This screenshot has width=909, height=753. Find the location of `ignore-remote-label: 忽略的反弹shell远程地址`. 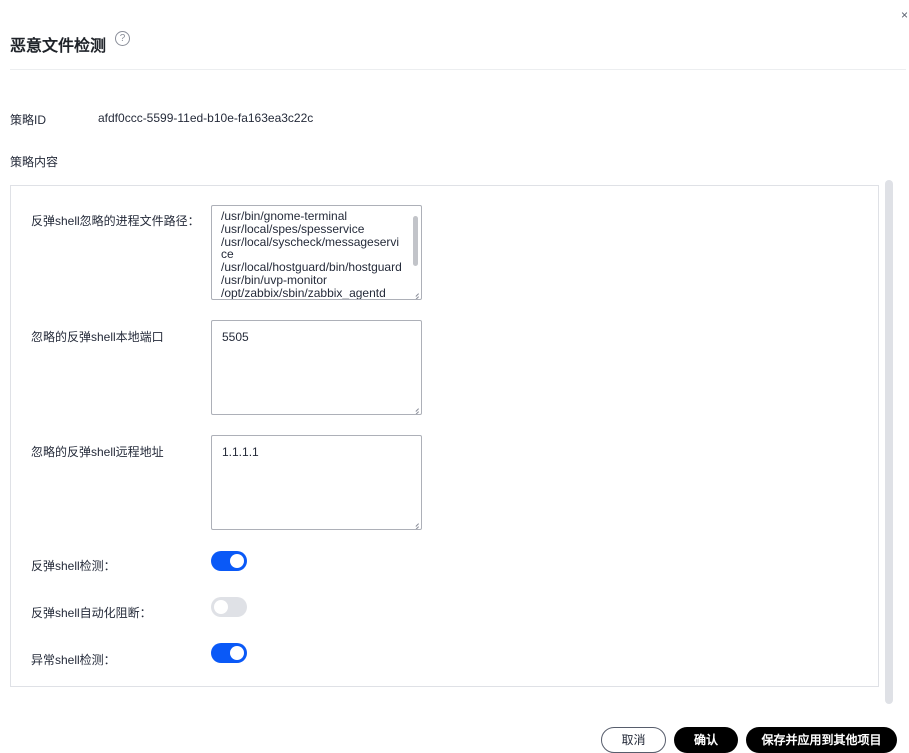

ignore-remote-label: 忽略的反弹shell远程地址 is located at coordinates (97, 452).